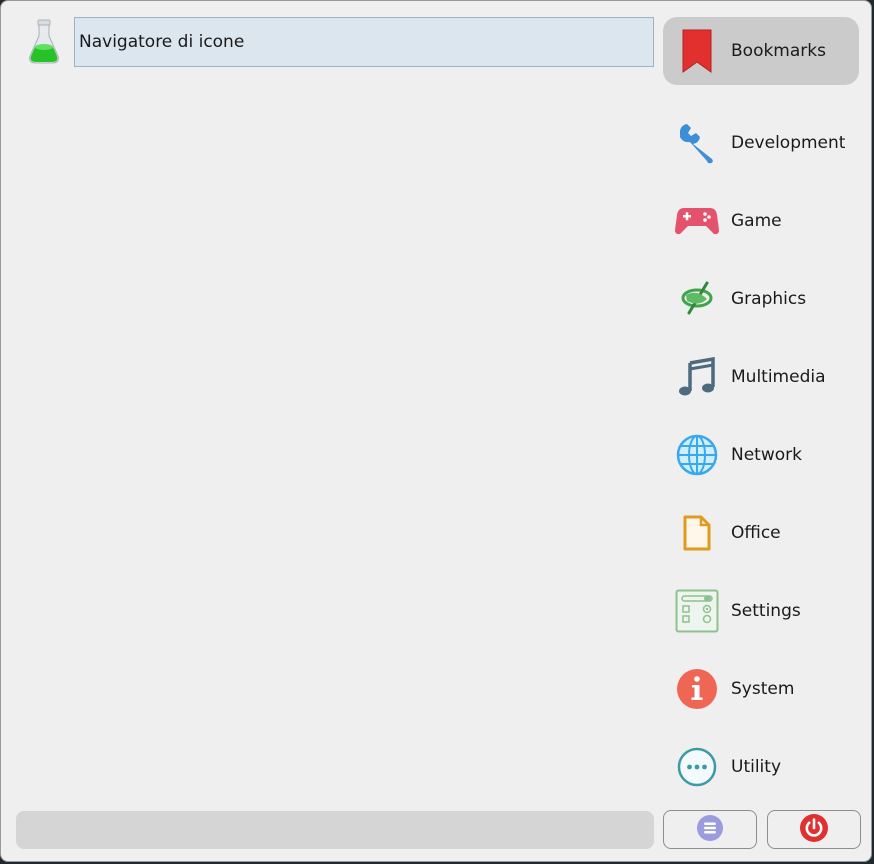 Image resolution: width=874 pixels, height=864 pixels. I want to click on category-network: Network, so click(761, 455).